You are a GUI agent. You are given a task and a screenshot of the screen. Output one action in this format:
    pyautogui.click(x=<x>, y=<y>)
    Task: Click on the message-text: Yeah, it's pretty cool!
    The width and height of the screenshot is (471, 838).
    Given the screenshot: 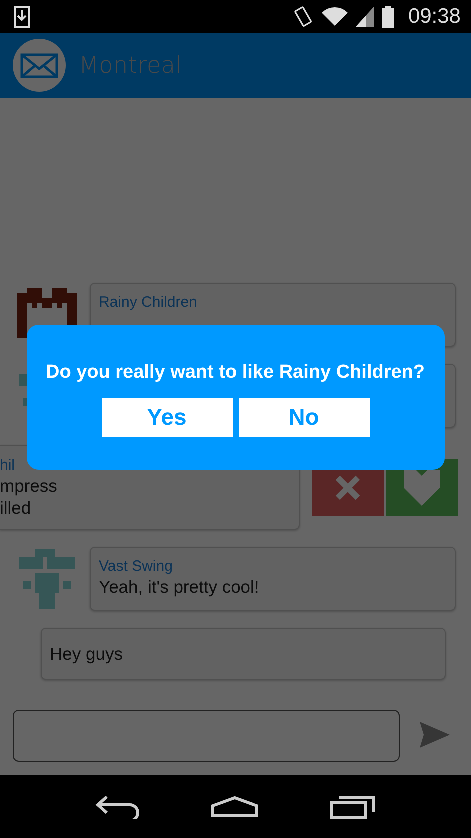 What is the action you would take?
    pyautogui.click(x=179, y=587)
    